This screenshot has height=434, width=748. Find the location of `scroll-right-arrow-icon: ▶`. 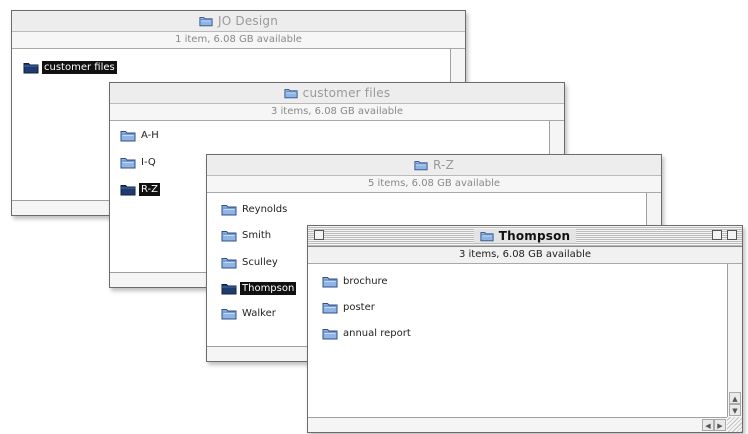

scroll-right-arrow-icon: ▶ is located at coordinates (720, 425).